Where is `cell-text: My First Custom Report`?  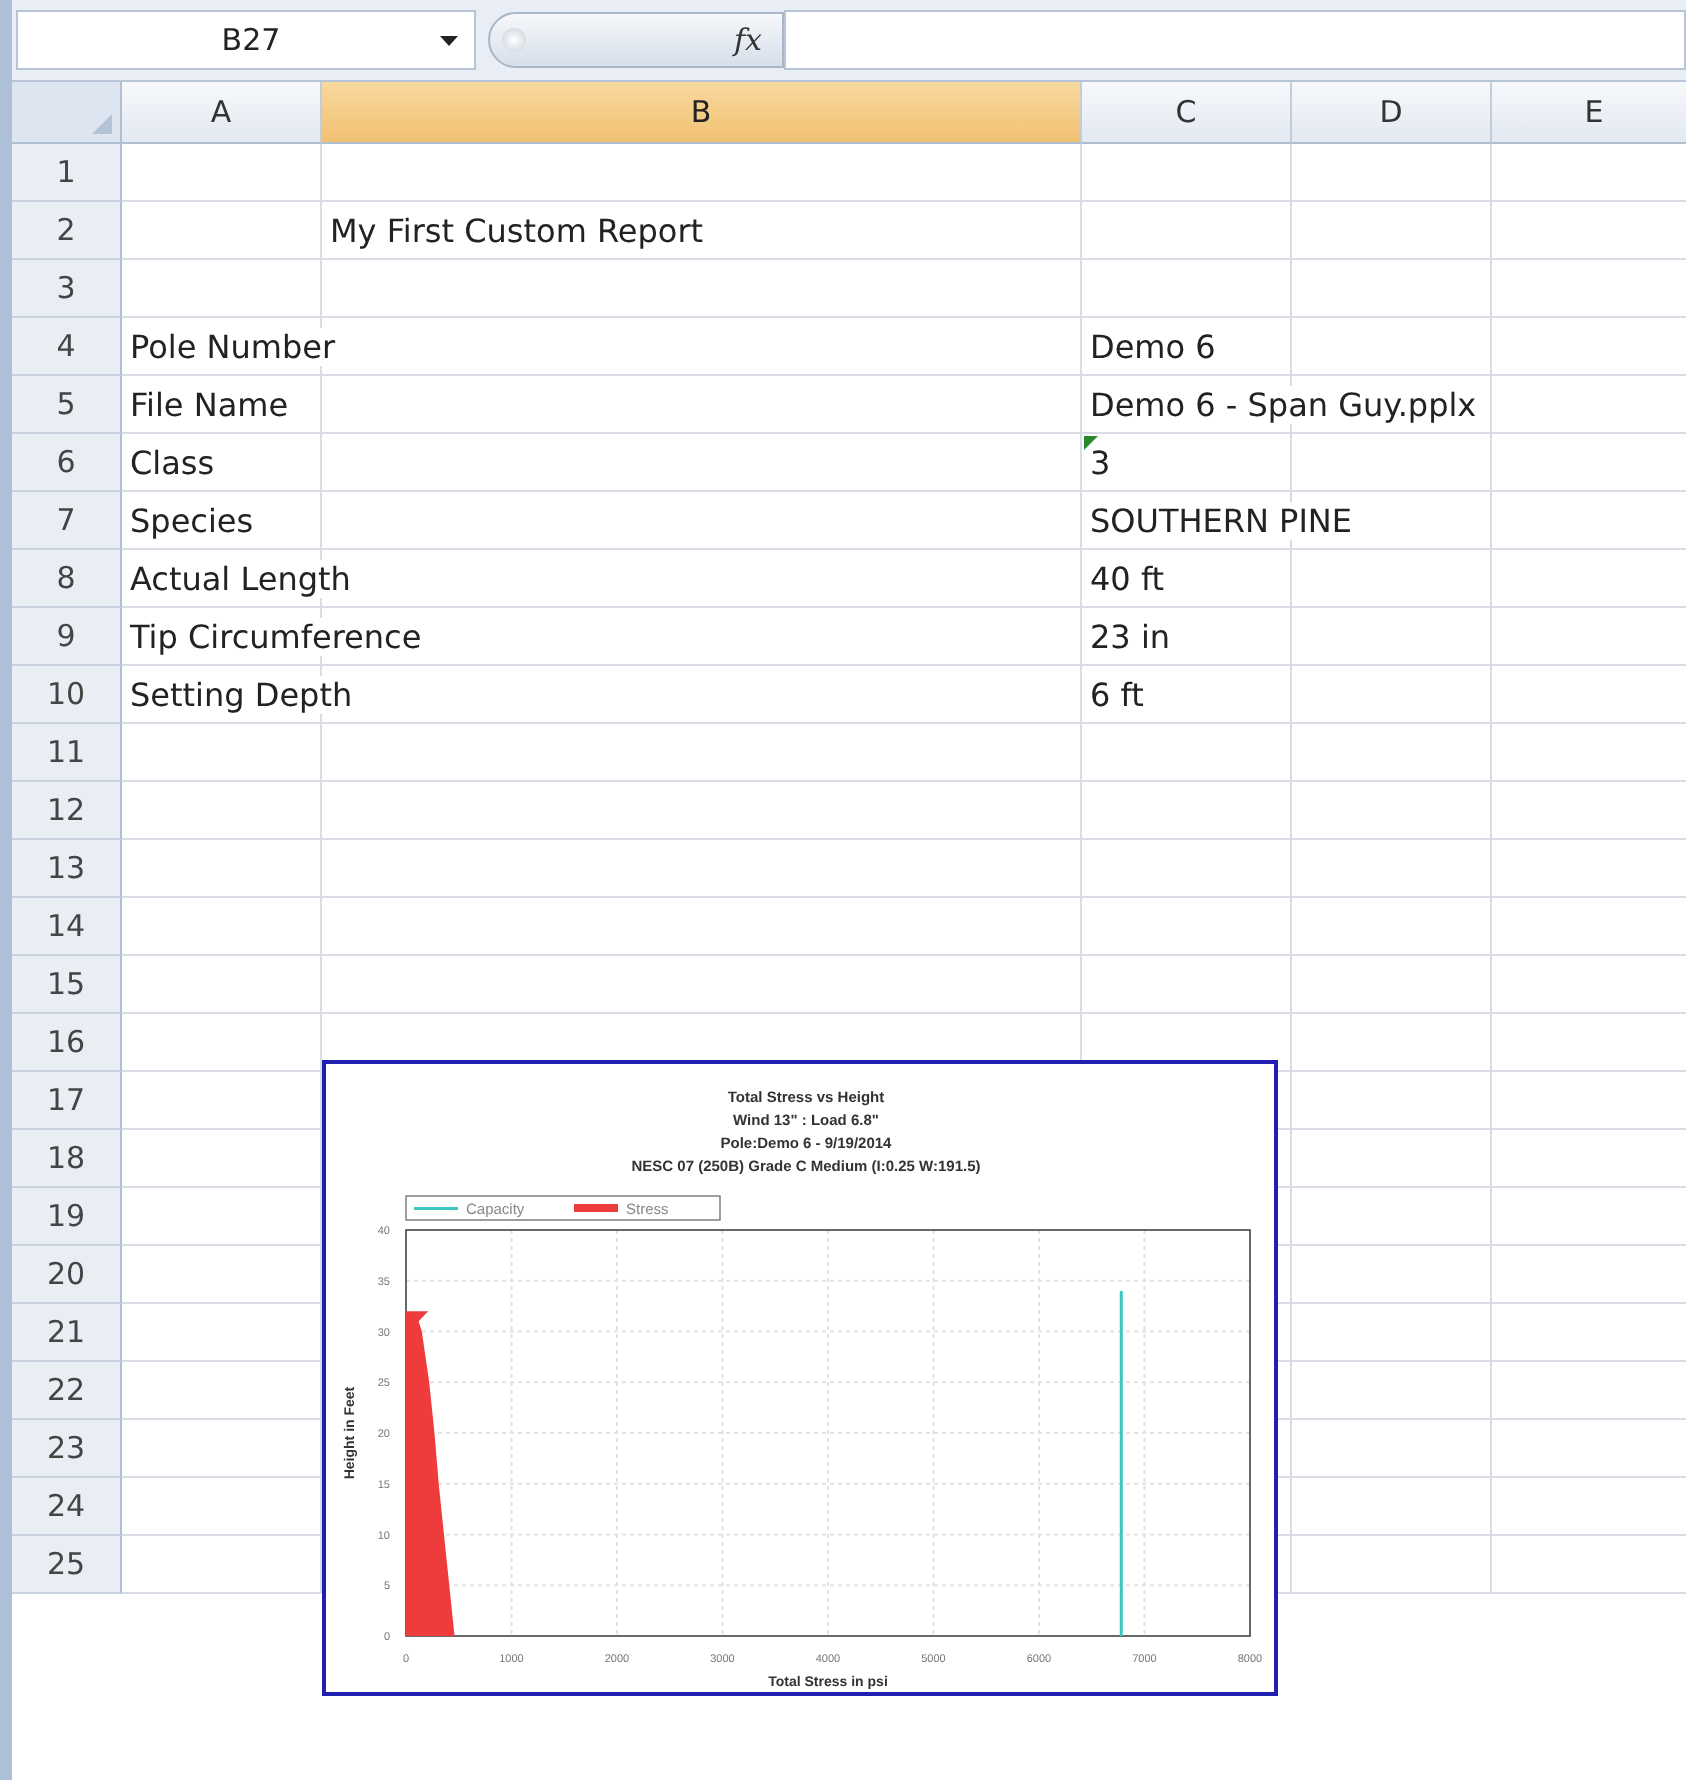 cell-text: My First Custom Report is located at coordinates (517, 231).